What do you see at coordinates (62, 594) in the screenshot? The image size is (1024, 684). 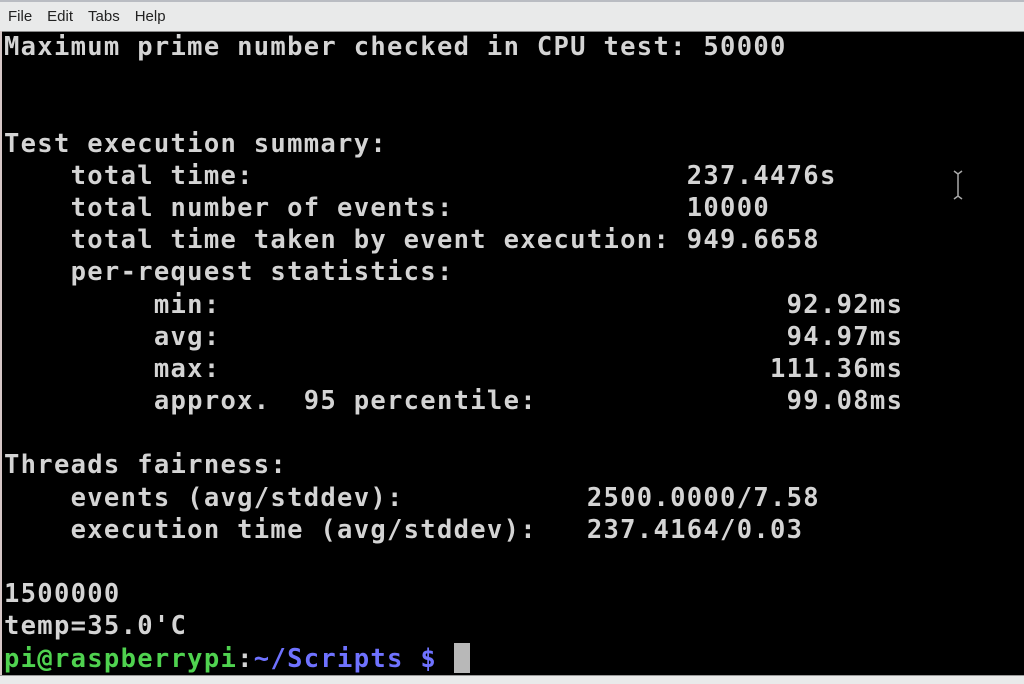 I see `output-line: 1500000` at bounding box center [62, 594].